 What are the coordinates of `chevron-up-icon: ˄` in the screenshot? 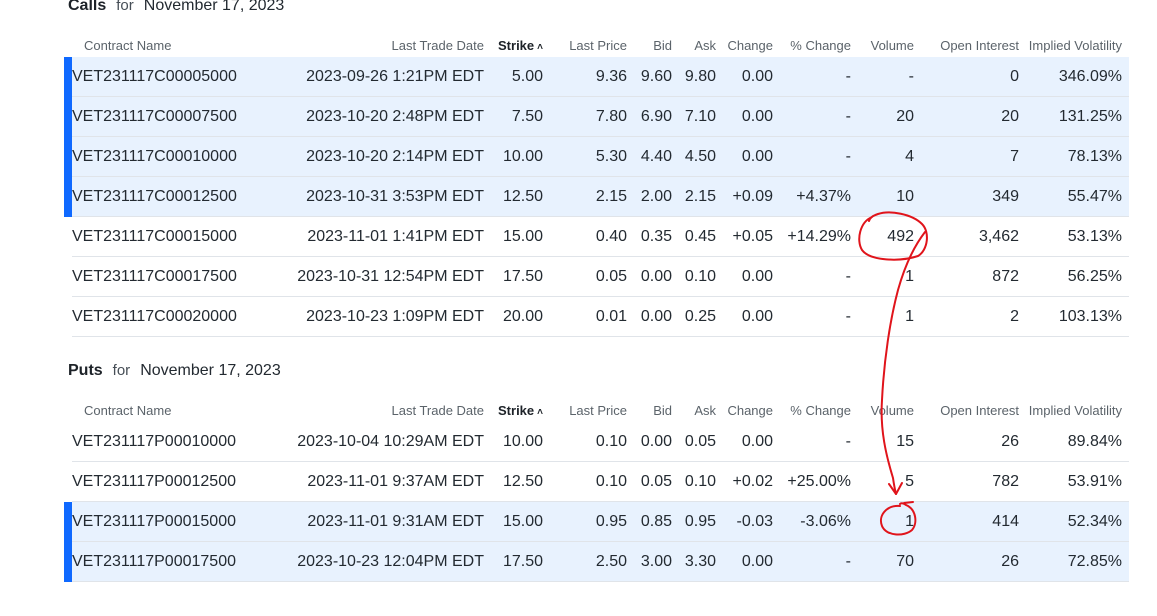 It's located at (540, 412).